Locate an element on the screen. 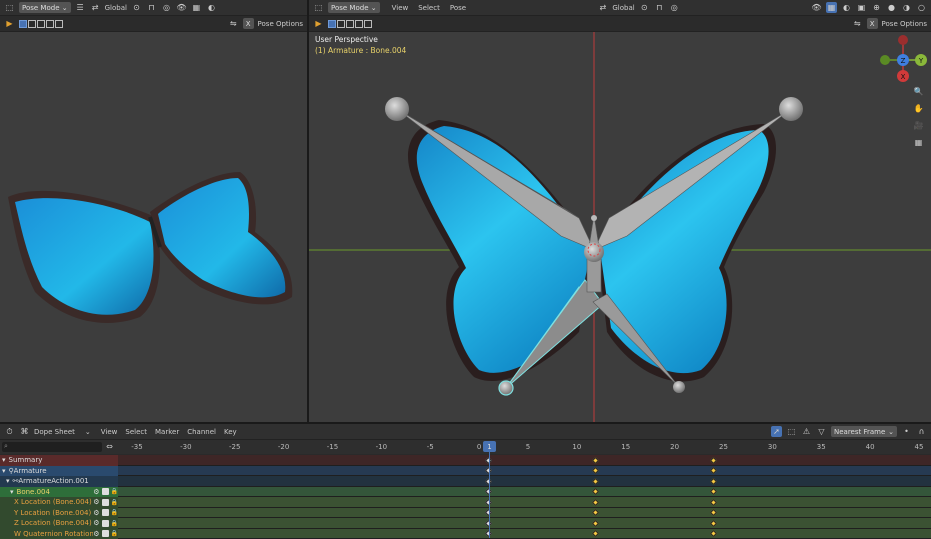  menu-key: Key is located at coordinates (230, 432).